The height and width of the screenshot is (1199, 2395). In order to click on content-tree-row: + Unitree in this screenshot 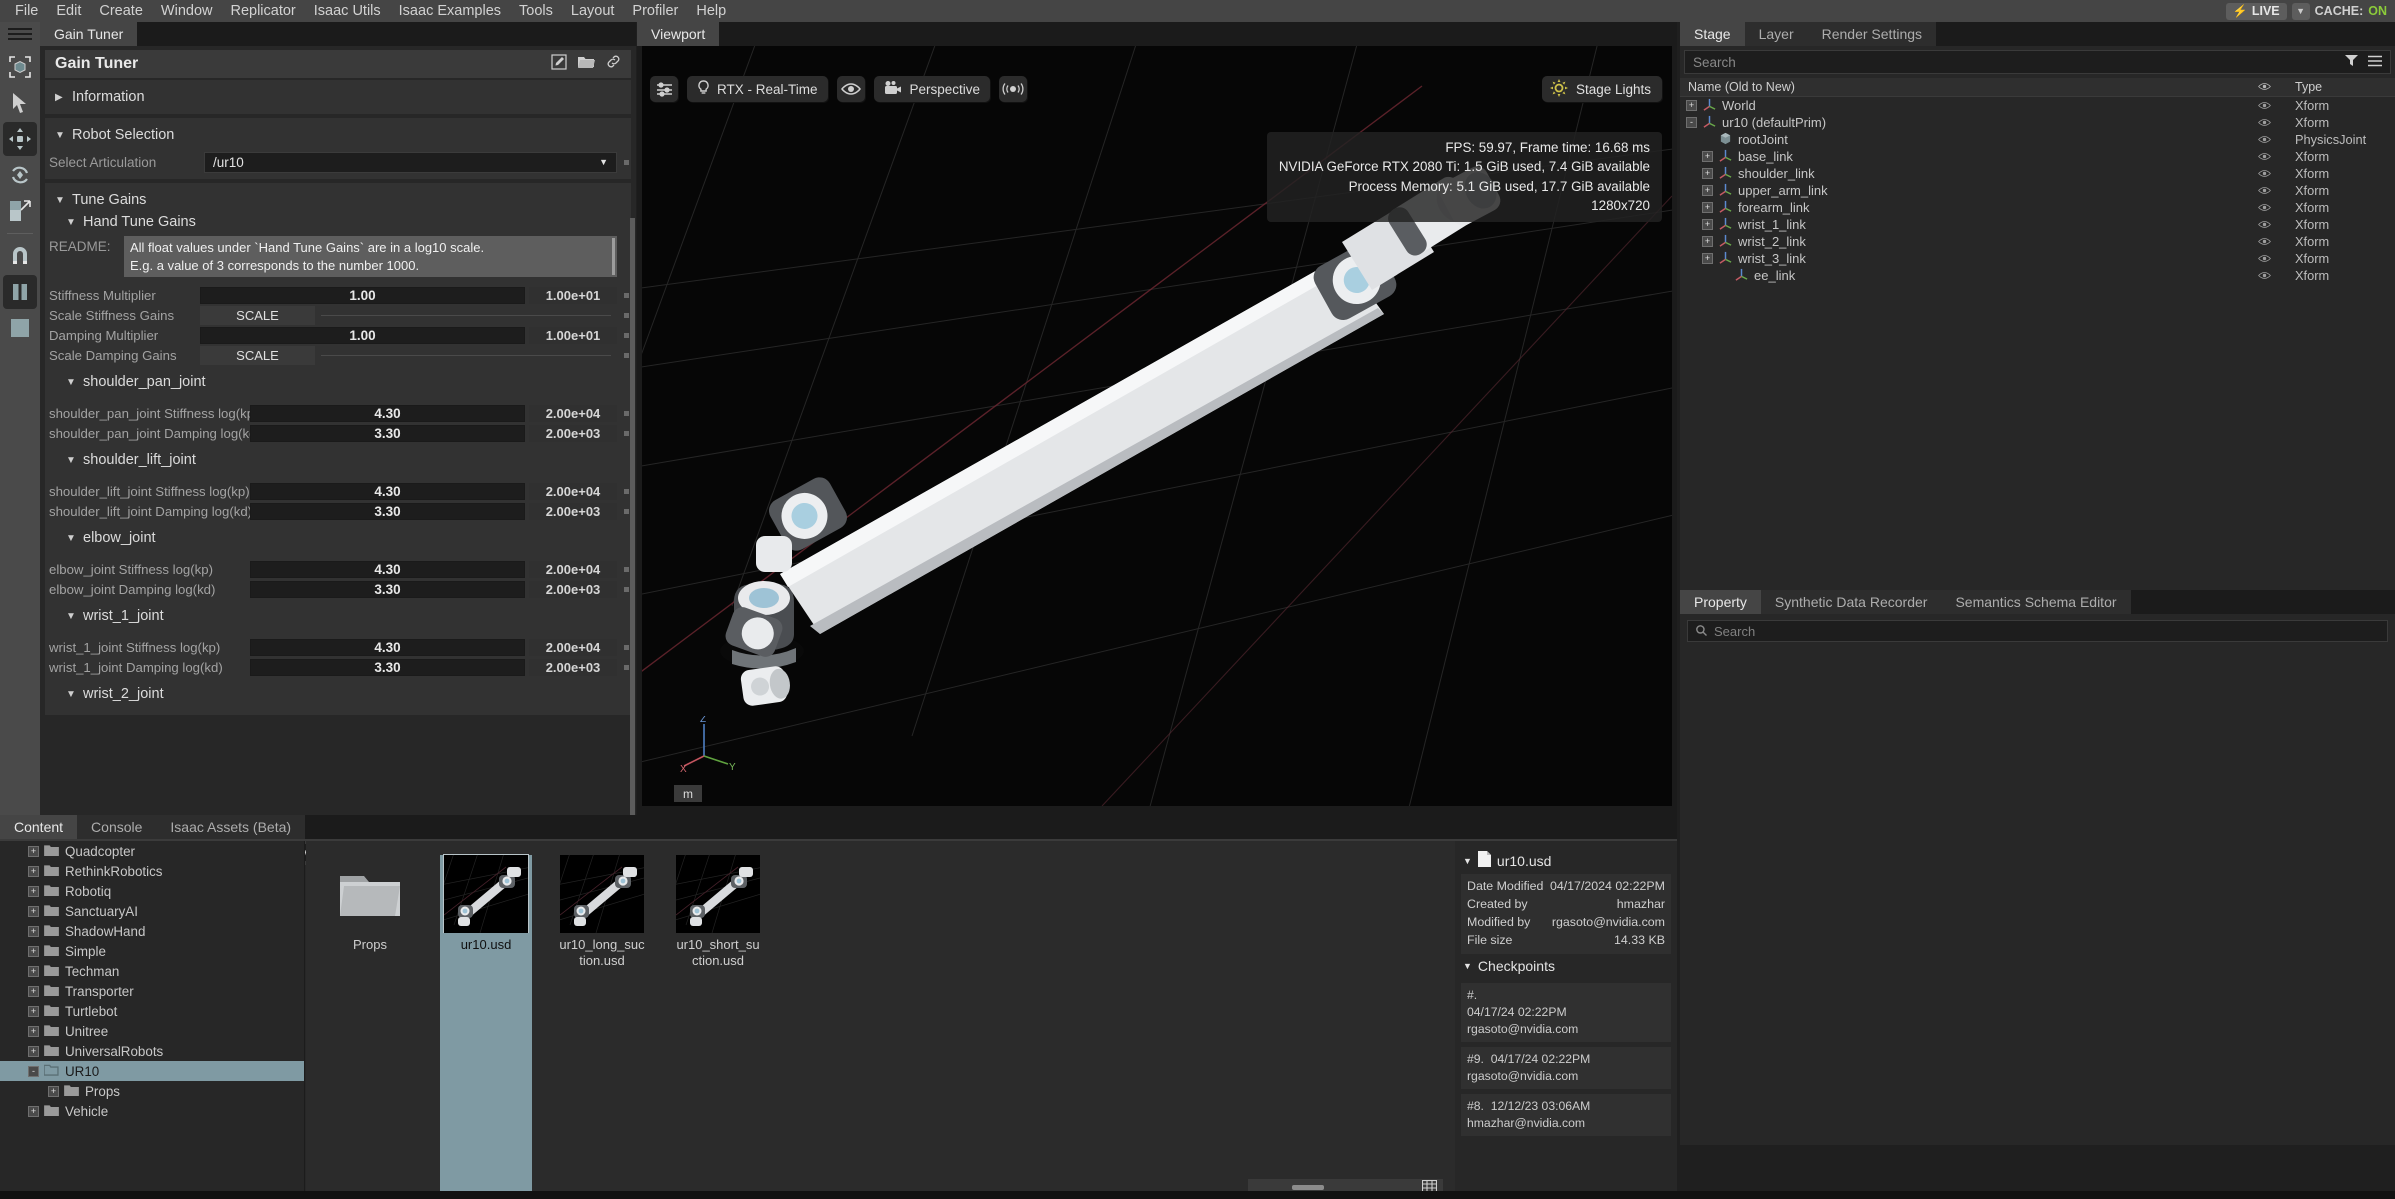, I will do `click(152, 1031)`.